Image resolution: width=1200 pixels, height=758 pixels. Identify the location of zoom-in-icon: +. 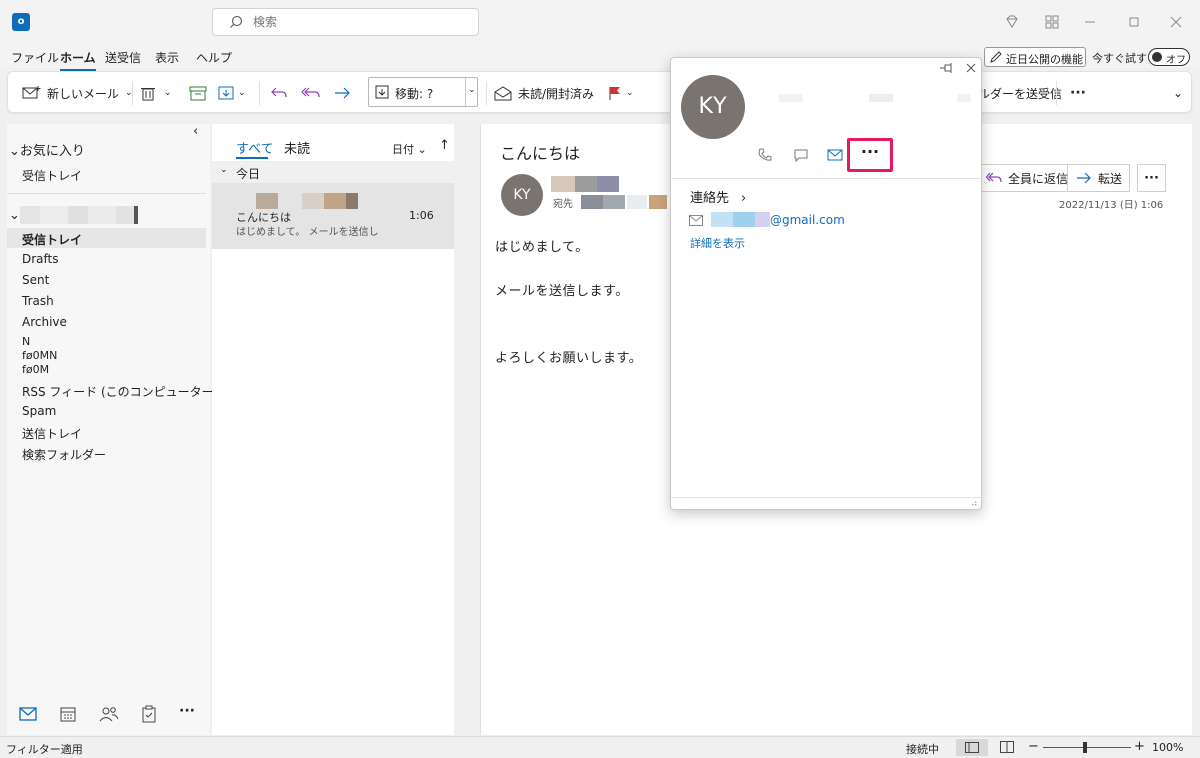
(1139, 746).